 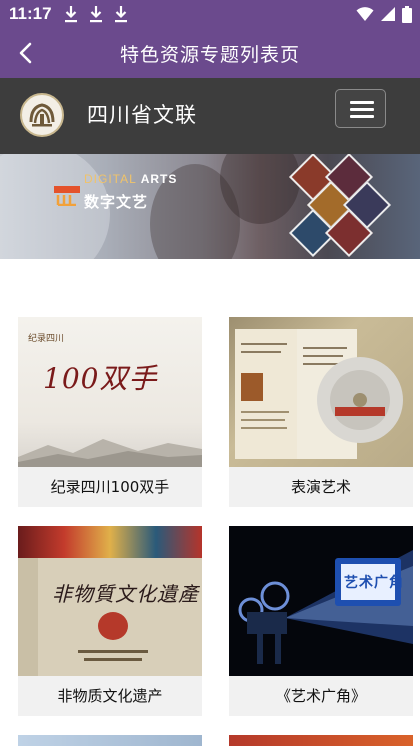 I want to click on battery-icon, so click(x=407, y=14).